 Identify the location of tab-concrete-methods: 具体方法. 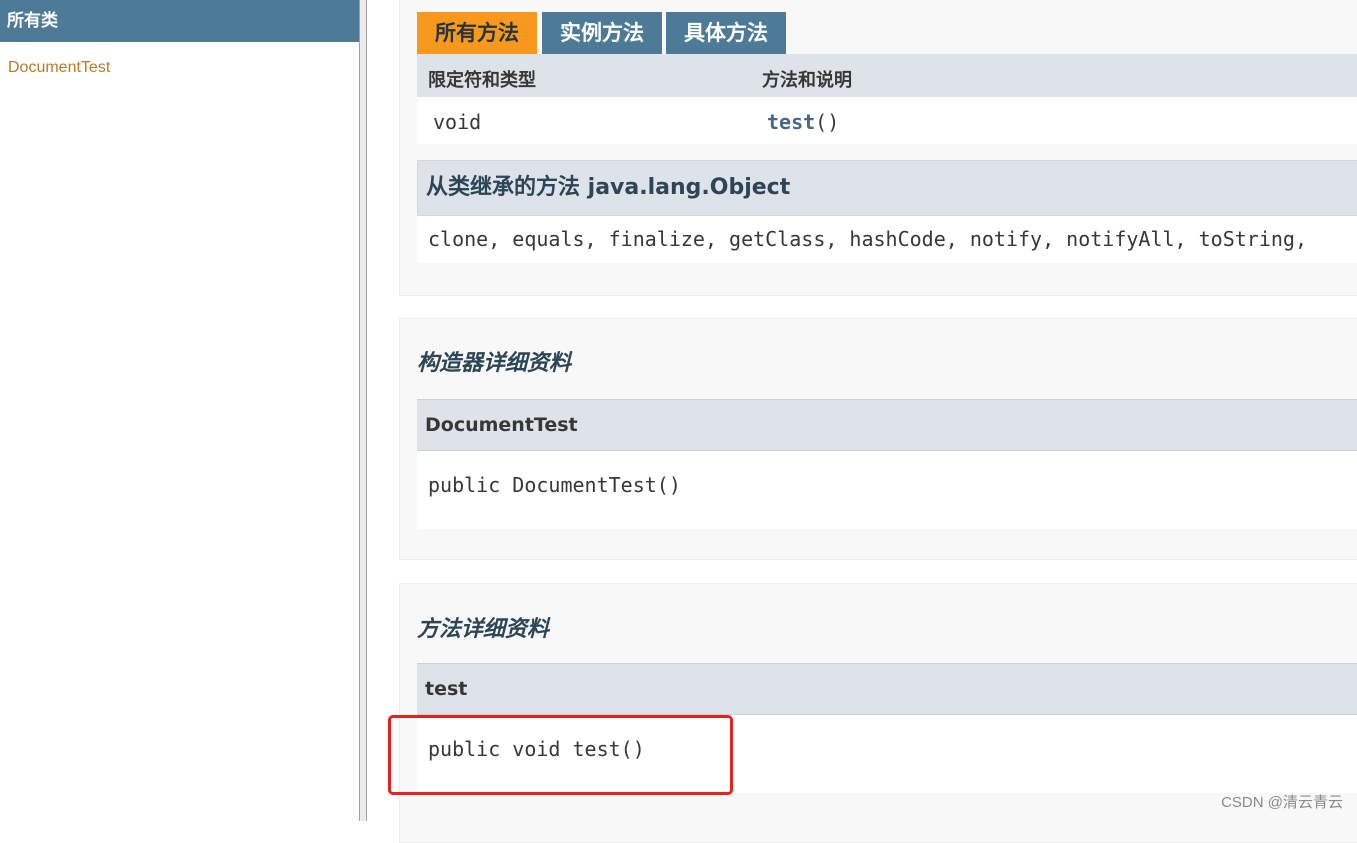
(726, 33).